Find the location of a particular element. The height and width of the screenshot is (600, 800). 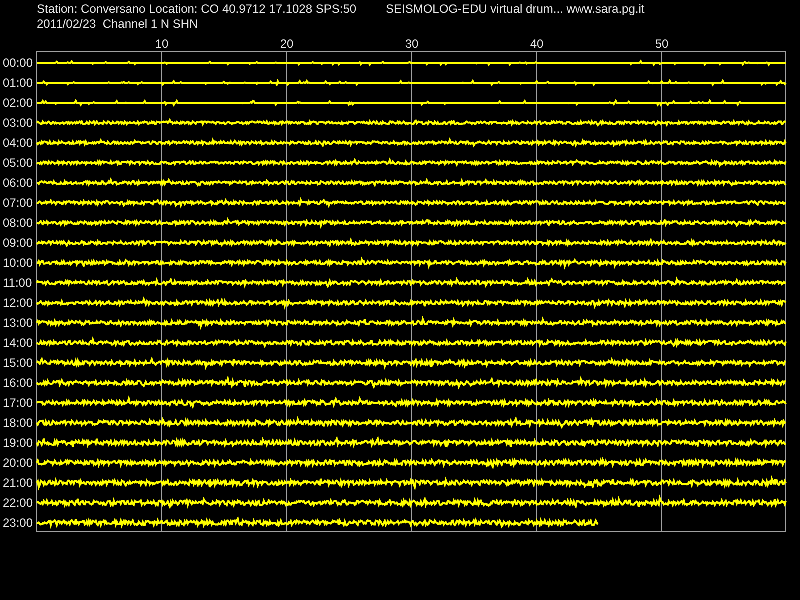

hour-label: 07:00 is located at coordinates (18, 203).